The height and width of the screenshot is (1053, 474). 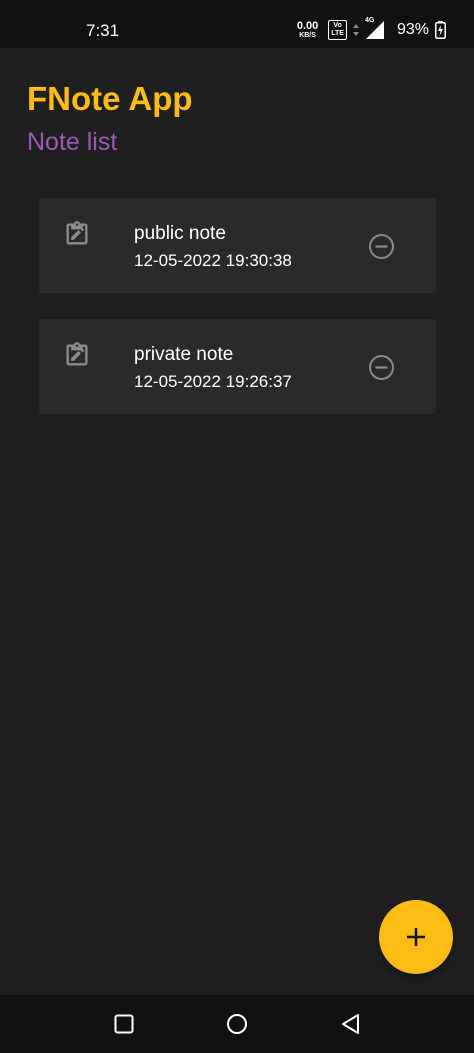 I want to click on volte-bottom: LTE, so click(x=337, y=33).